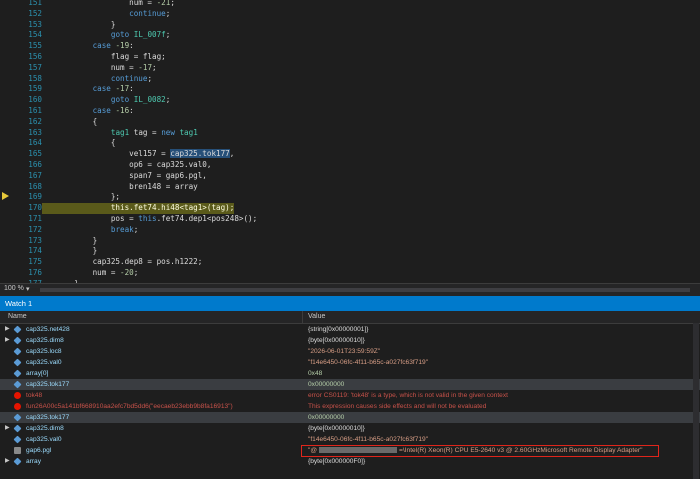  I want to click on code-line: 172 break;, so click(354, 230).